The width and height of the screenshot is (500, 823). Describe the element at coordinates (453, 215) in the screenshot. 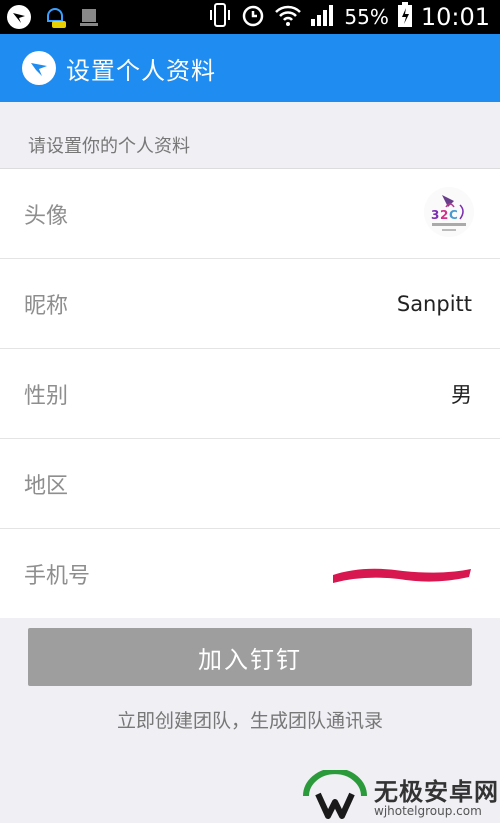

I see `svg-text: C` at that location.